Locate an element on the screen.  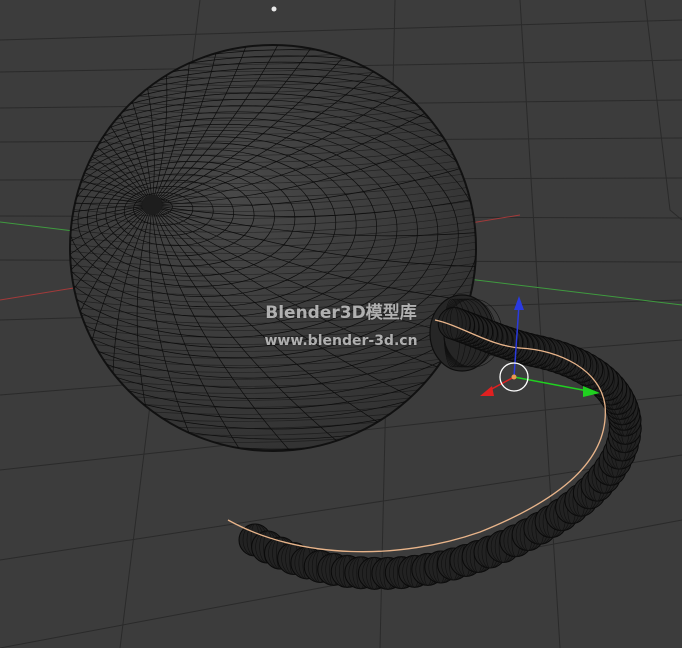
sphere-pole is located at coordinates (152, 205).